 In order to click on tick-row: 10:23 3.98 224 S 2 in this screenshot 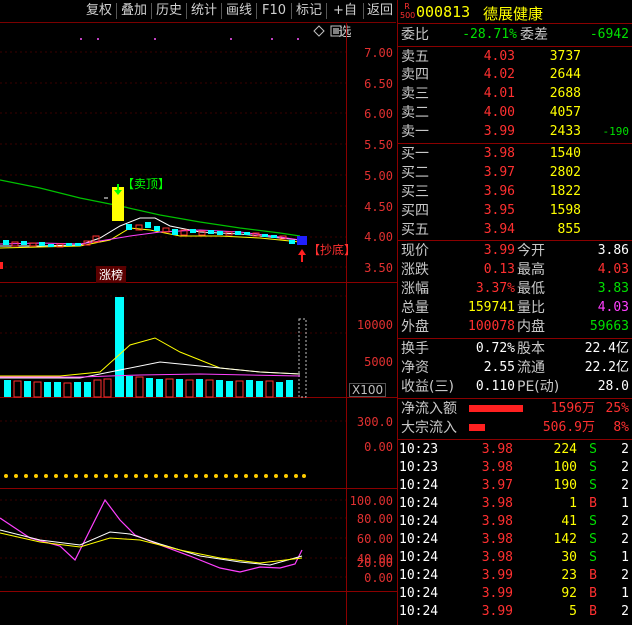, I will do `click(514, 449)`.